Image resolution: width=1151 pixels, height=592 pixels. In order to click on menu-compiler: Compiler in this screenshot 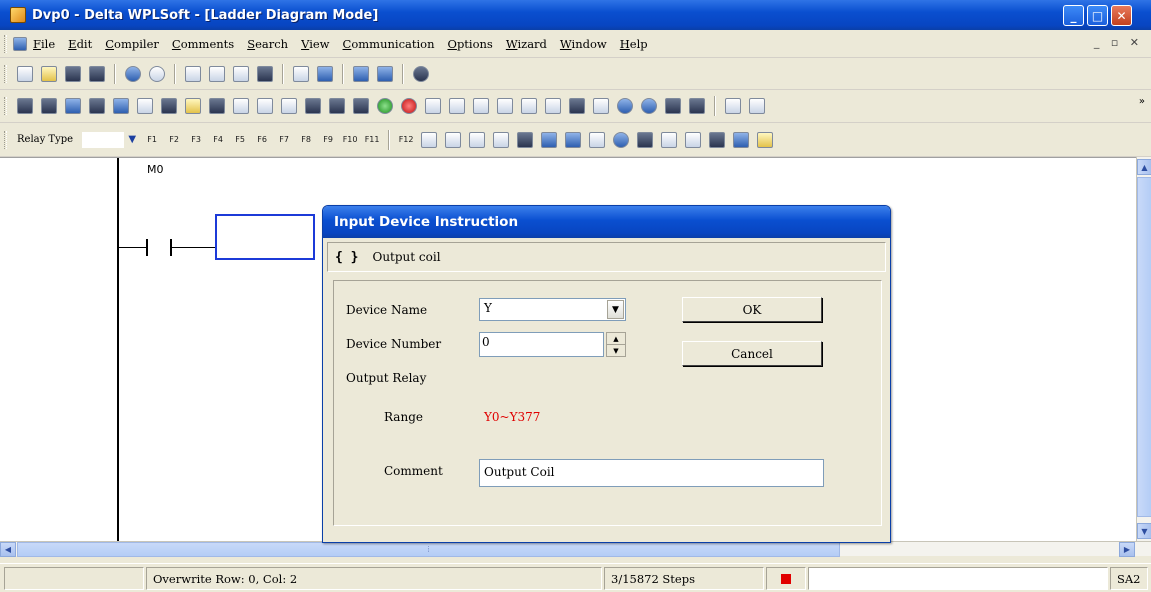, I will do `click(132, 44)`.